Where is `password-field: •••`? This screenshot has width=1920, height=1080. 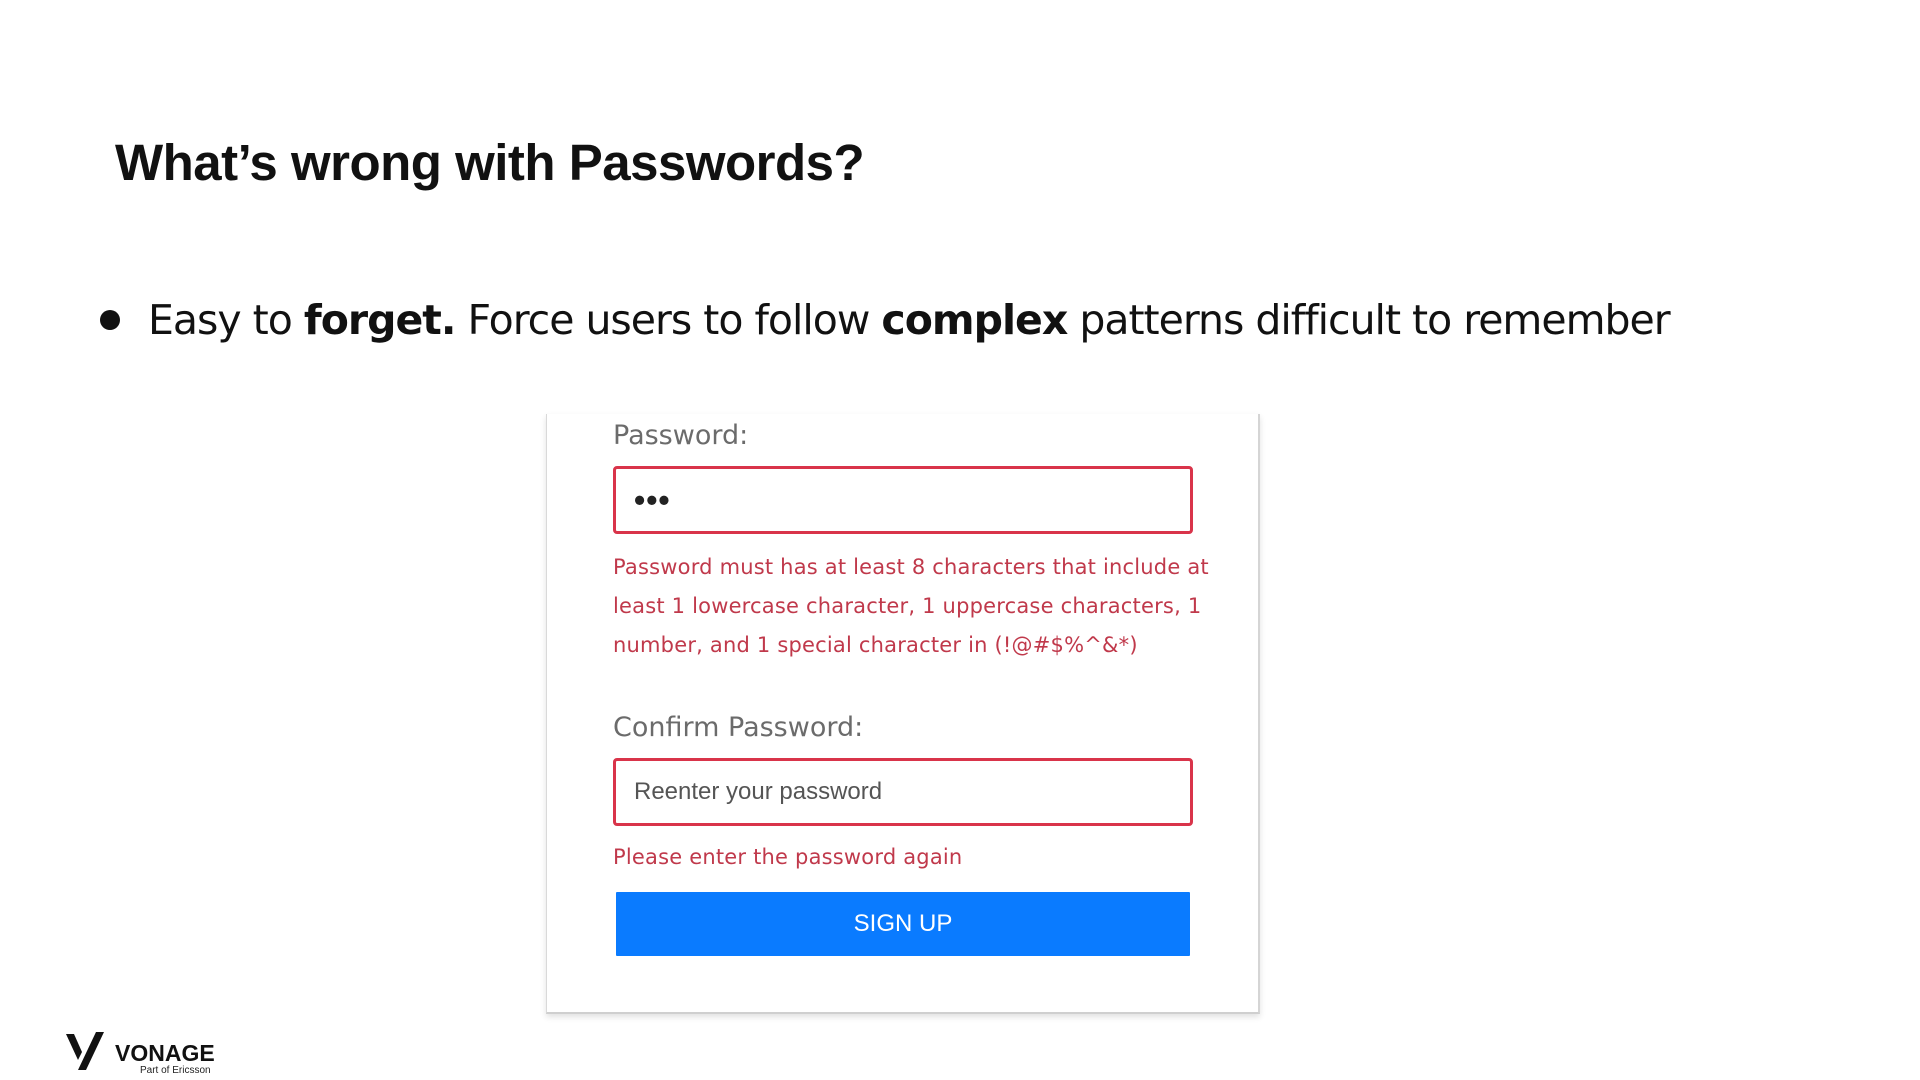 password-field: ••• is located at coordinates (903, 500).